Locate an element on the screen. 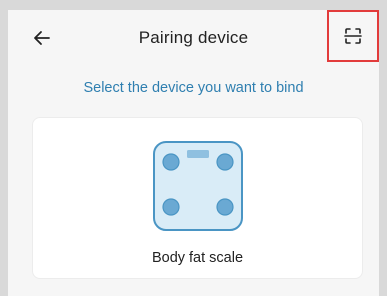 Image resolution: width=387 pixels, height=296 pixels. instruction-text: Select the device you want to bind is located at coordinates (193, 88).